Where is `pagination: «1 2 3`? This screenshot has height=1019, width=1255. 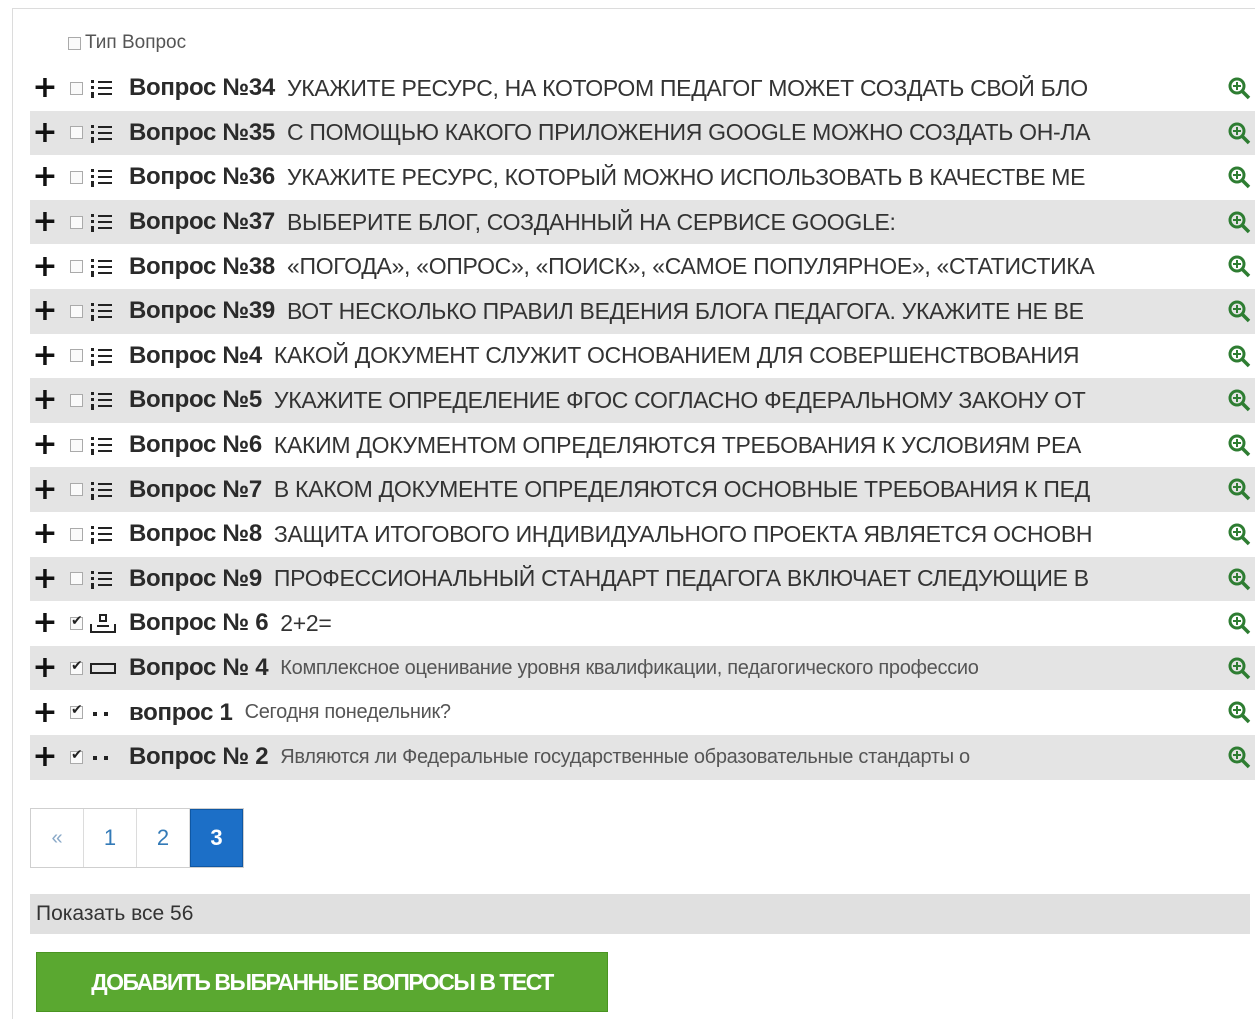
pagination: «1 2 3 is located at coordinates (137, 838).